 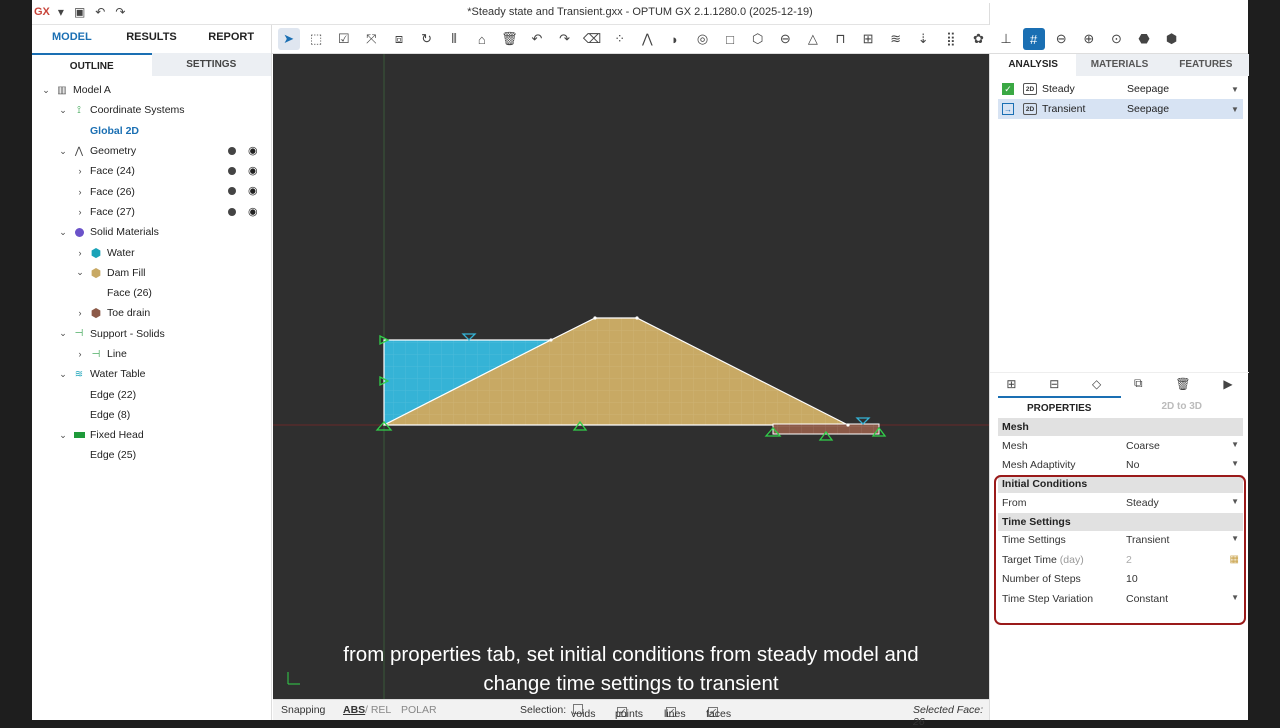 What do you see at coordinates (151, 212) in the screenshot?
I see `tree-item: › Face (27) ◉` at bounding box center [151, 212].